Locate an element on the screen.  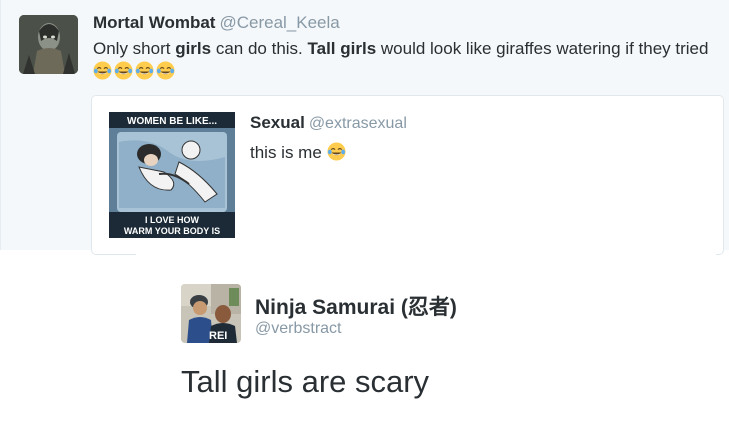
quoted-tweet-text: this is me is located at coordinates (299, 152).